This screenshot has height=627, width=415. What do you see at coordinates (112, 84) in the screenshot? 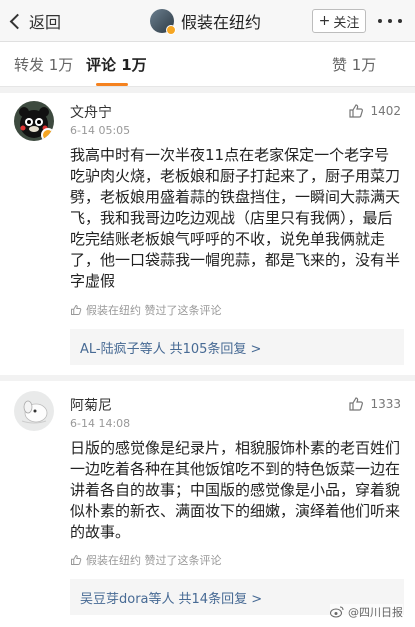
I see `active-tab-indicator` at bounding box center [112, 84].